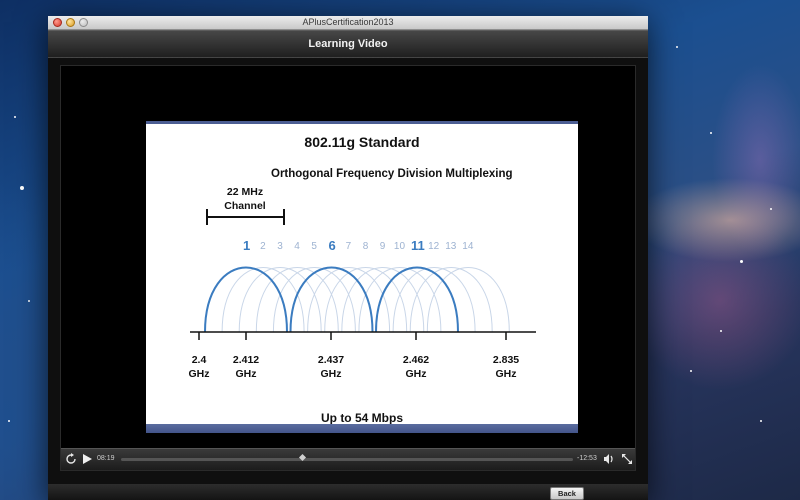 Image resolution: width=800 pixels, height=500 pixels. I want to click on frequency-label: 2.412 GHz, so click(246, 367).